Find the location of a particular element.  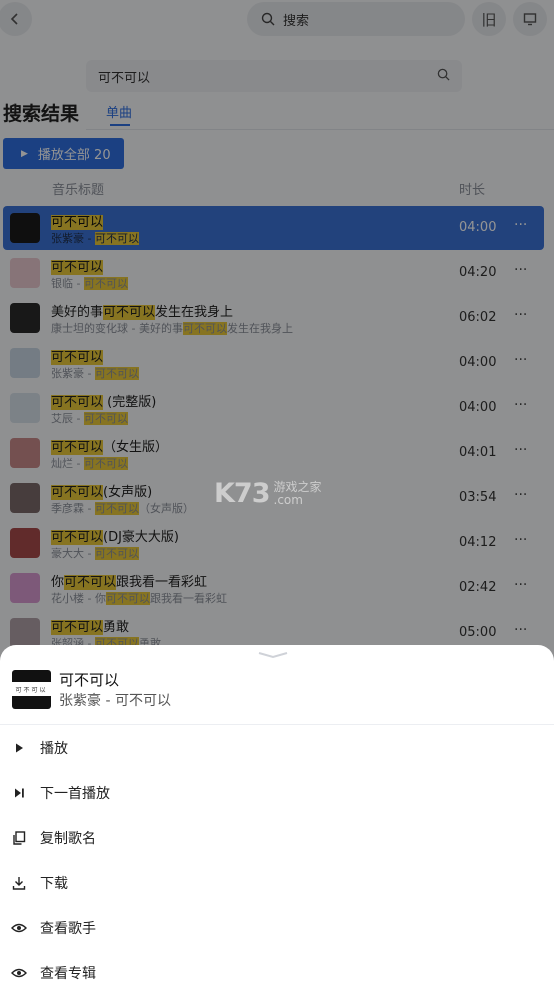

play-icon is located at coordinates (19, 748).